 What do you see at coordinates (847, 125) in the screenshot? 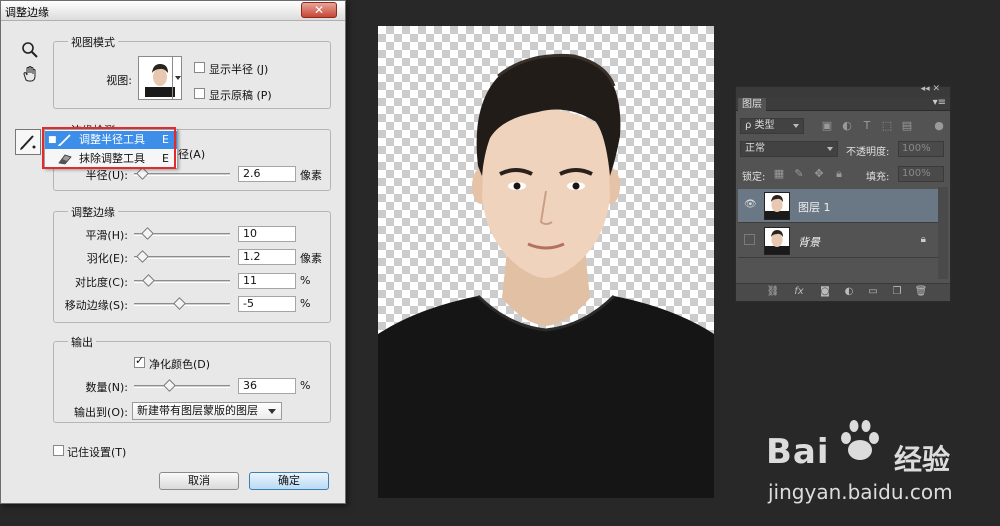
I see `filter-adjustment-icon: ◐` at bounding box center [847, 125].